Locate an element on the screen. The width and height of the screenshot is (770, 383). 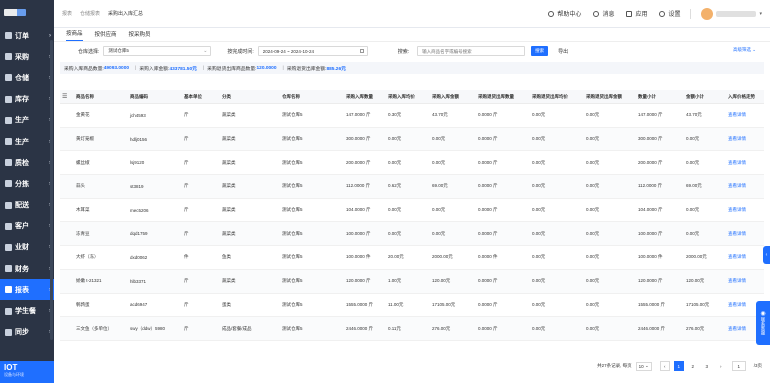
customer-service-button: ◉ 联系客服 is located at coordinates (763, 323).